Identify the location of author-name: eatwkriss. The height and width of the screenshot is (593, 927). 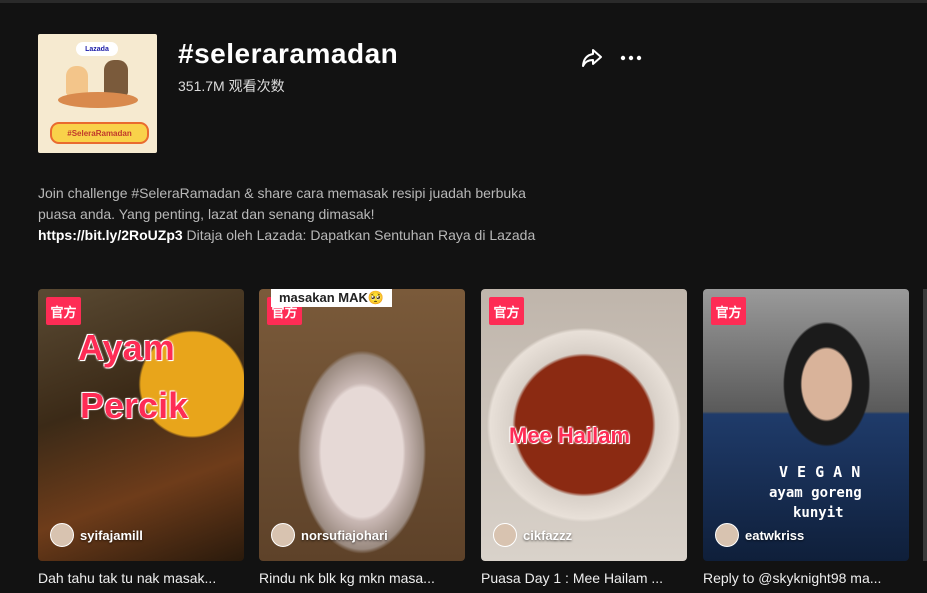
(775, 535).